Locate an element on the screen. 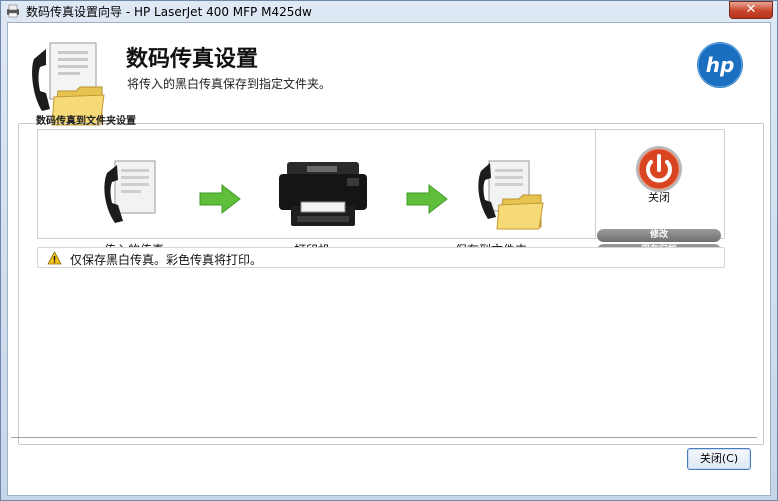 Image resolution: width=778 pixels, height=501 pixels. fax-phone-icon is located at coordinates (130, 191).